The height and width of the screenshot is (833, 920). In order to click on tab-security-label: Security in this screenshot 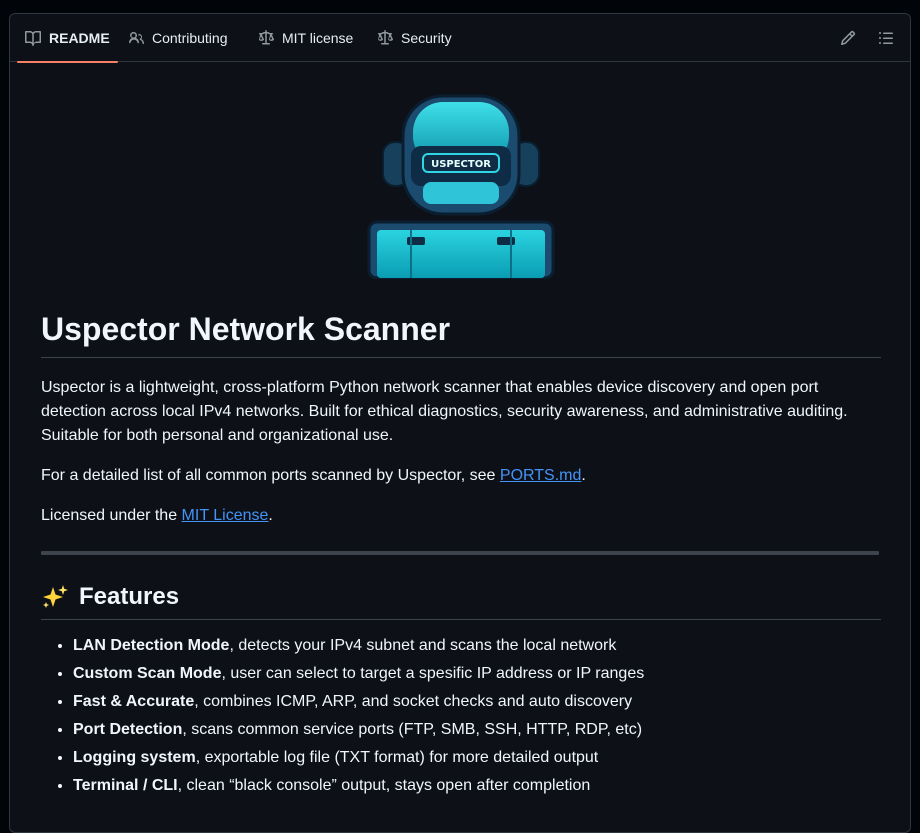, I will do `click(426, 38)`.